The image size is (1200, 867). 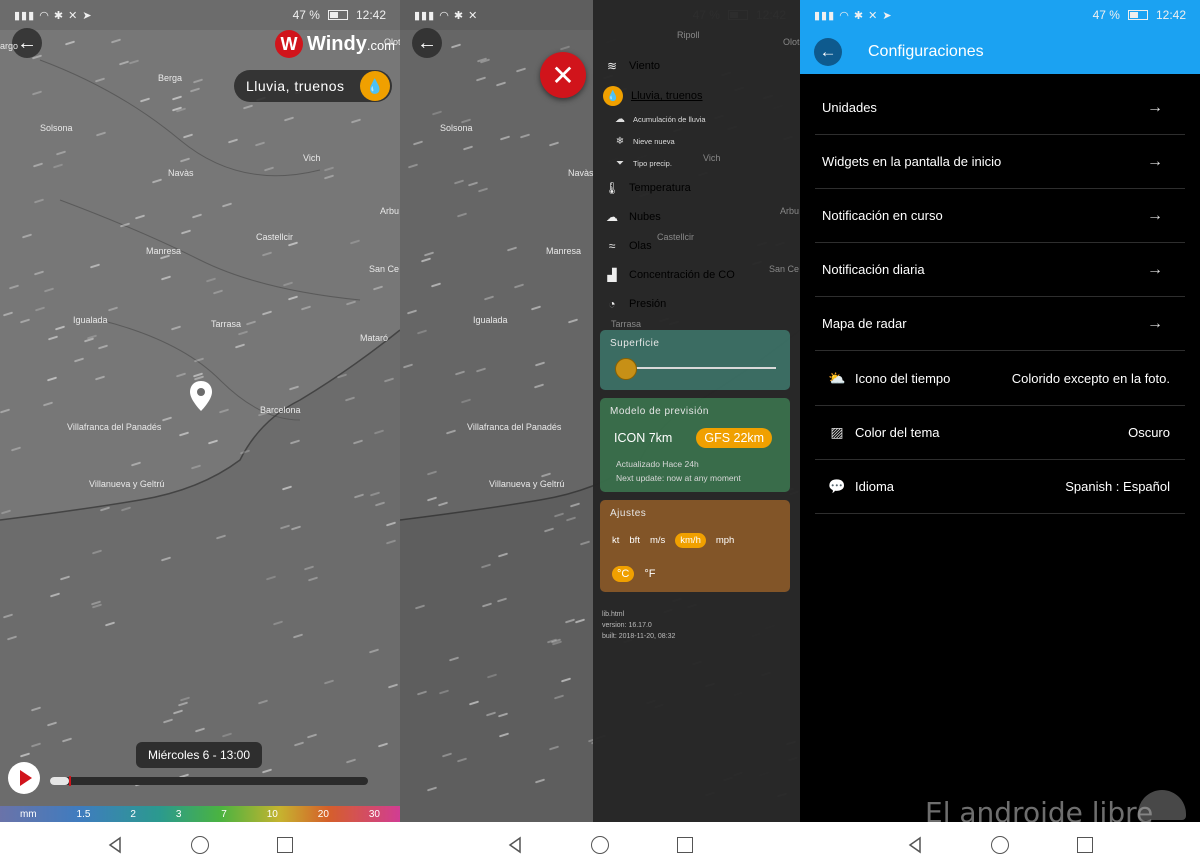 What do you see at coordinates (649, 574) in the screenshot?
I see `temp-unit-option: °F` at bounding box center [649, 574].